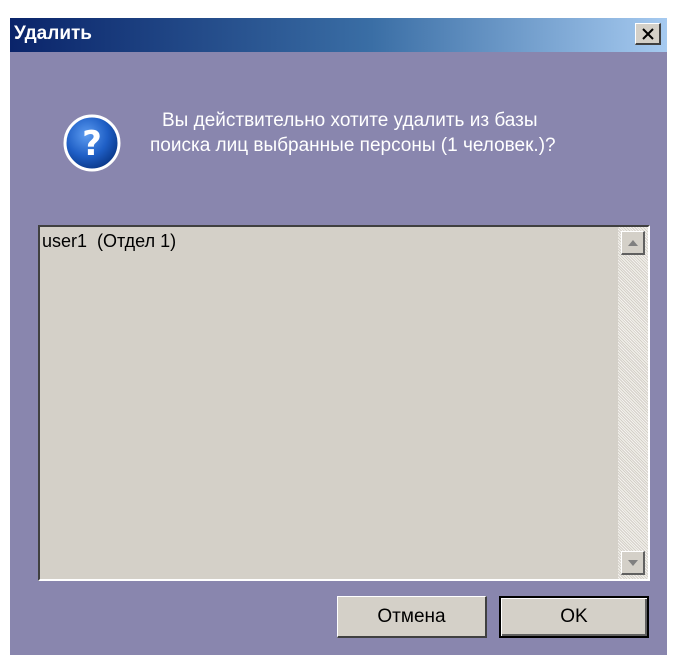  What do you see at coordinates (412, 617) in the screenshot?
I see `cancel-button: Отмена` at bounding box center [412, 617].